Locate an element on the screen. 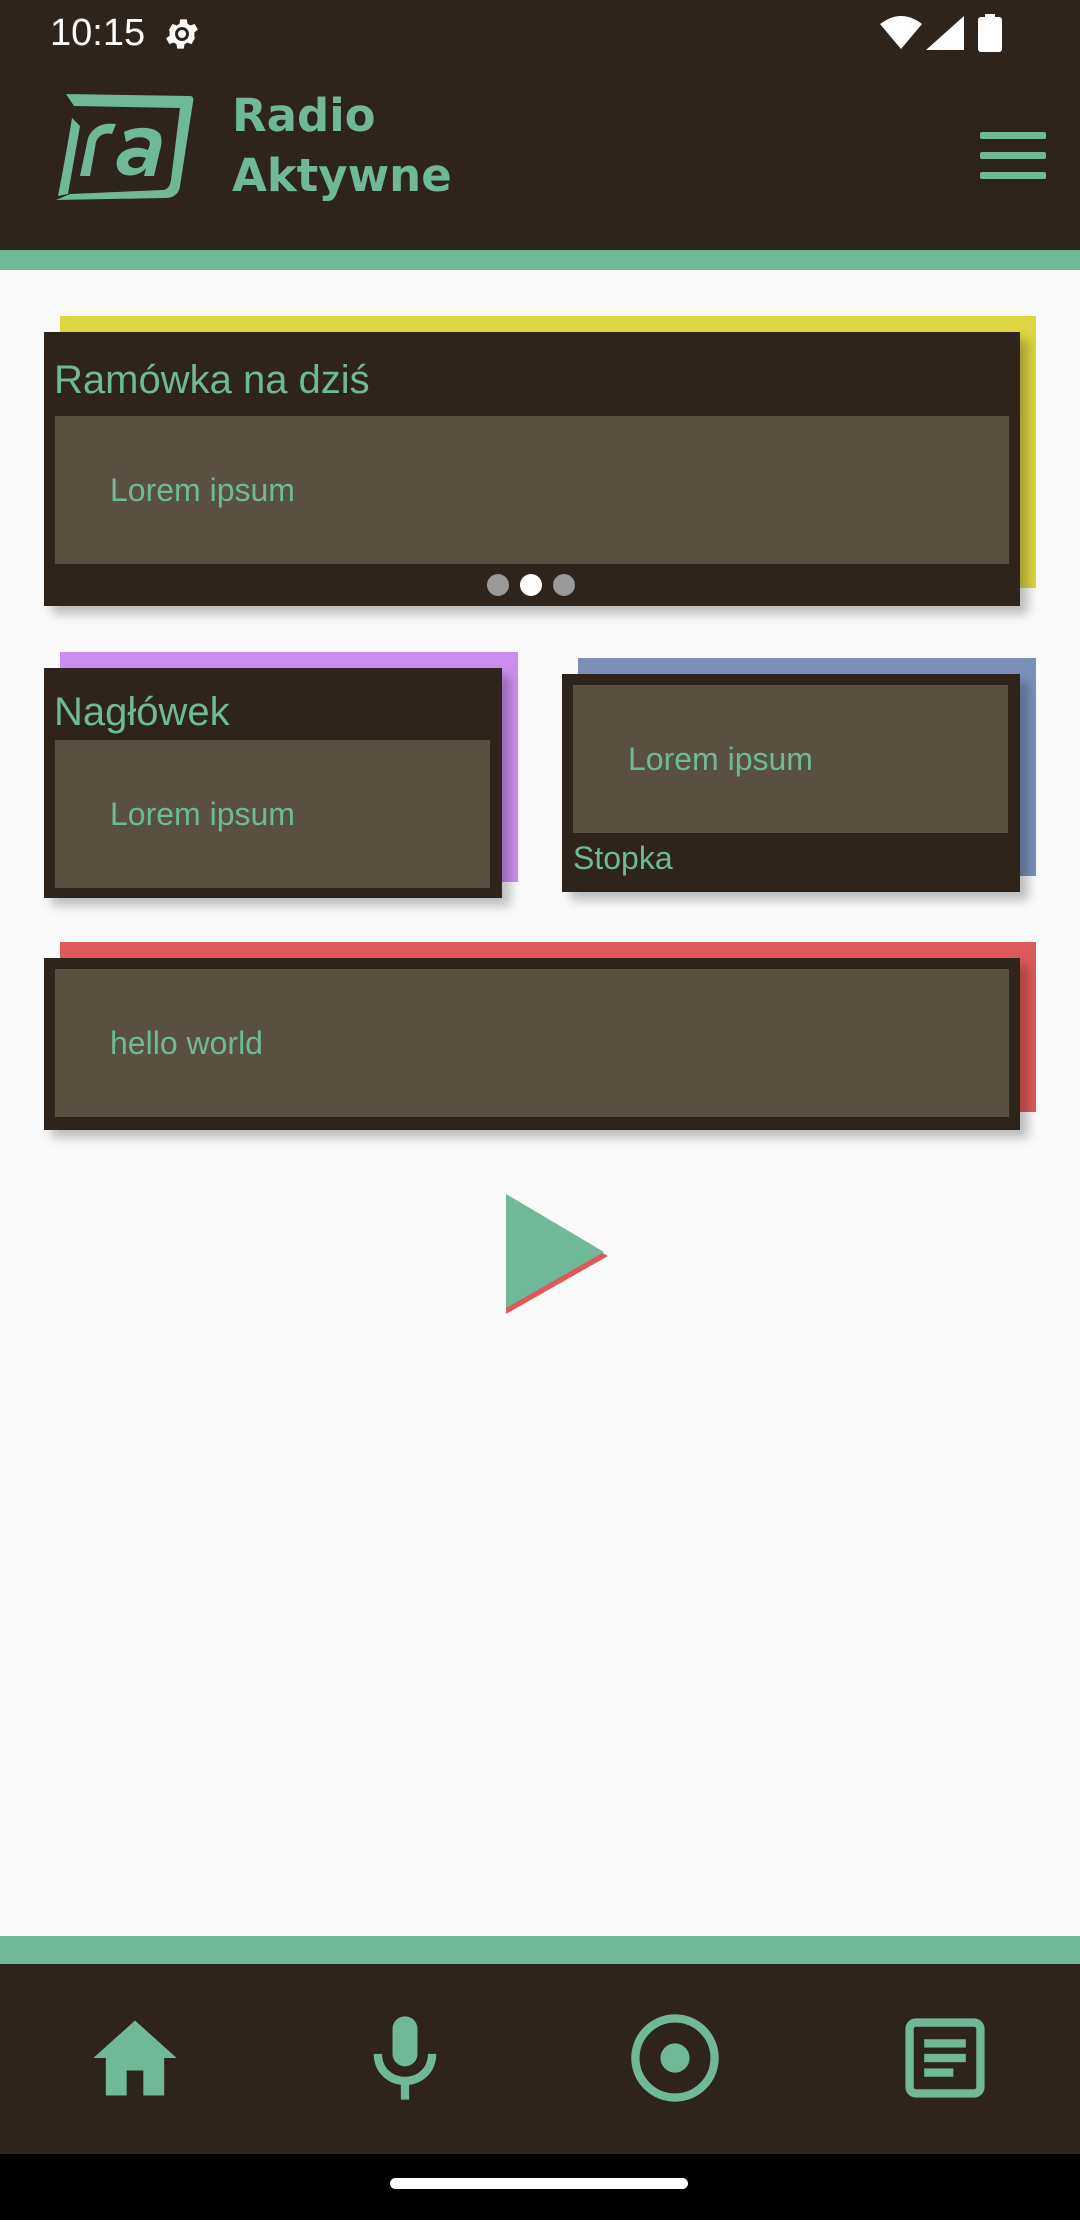 The image size is (1080, 2220). header-card-content: Lorem ipsum is located at coordinates (272, 814).